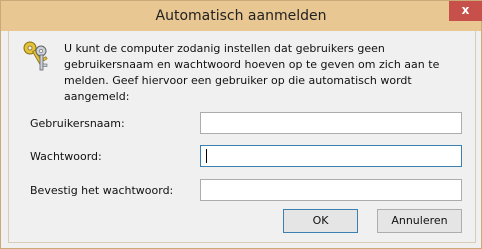  I want to click on cancel-button: Annuleren, so click(419, 221).